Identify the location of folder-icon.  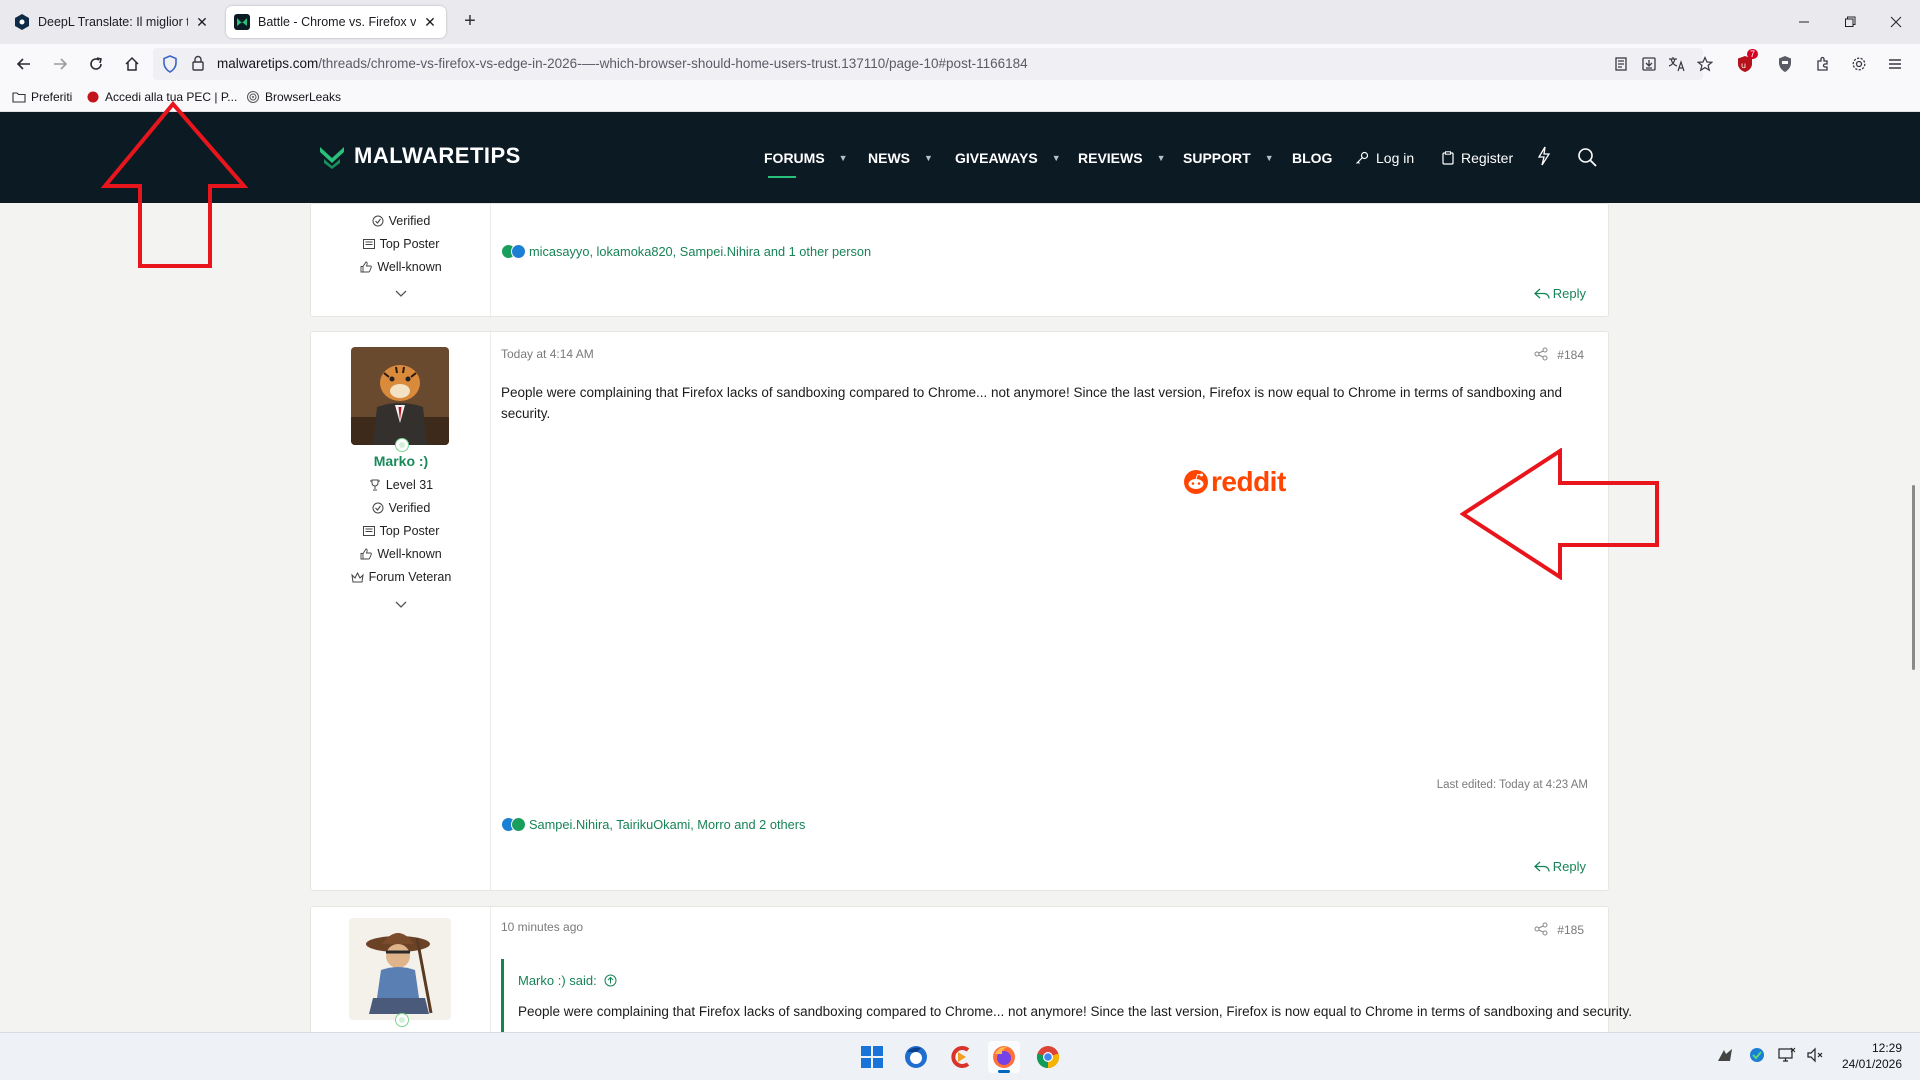
(19, 97).